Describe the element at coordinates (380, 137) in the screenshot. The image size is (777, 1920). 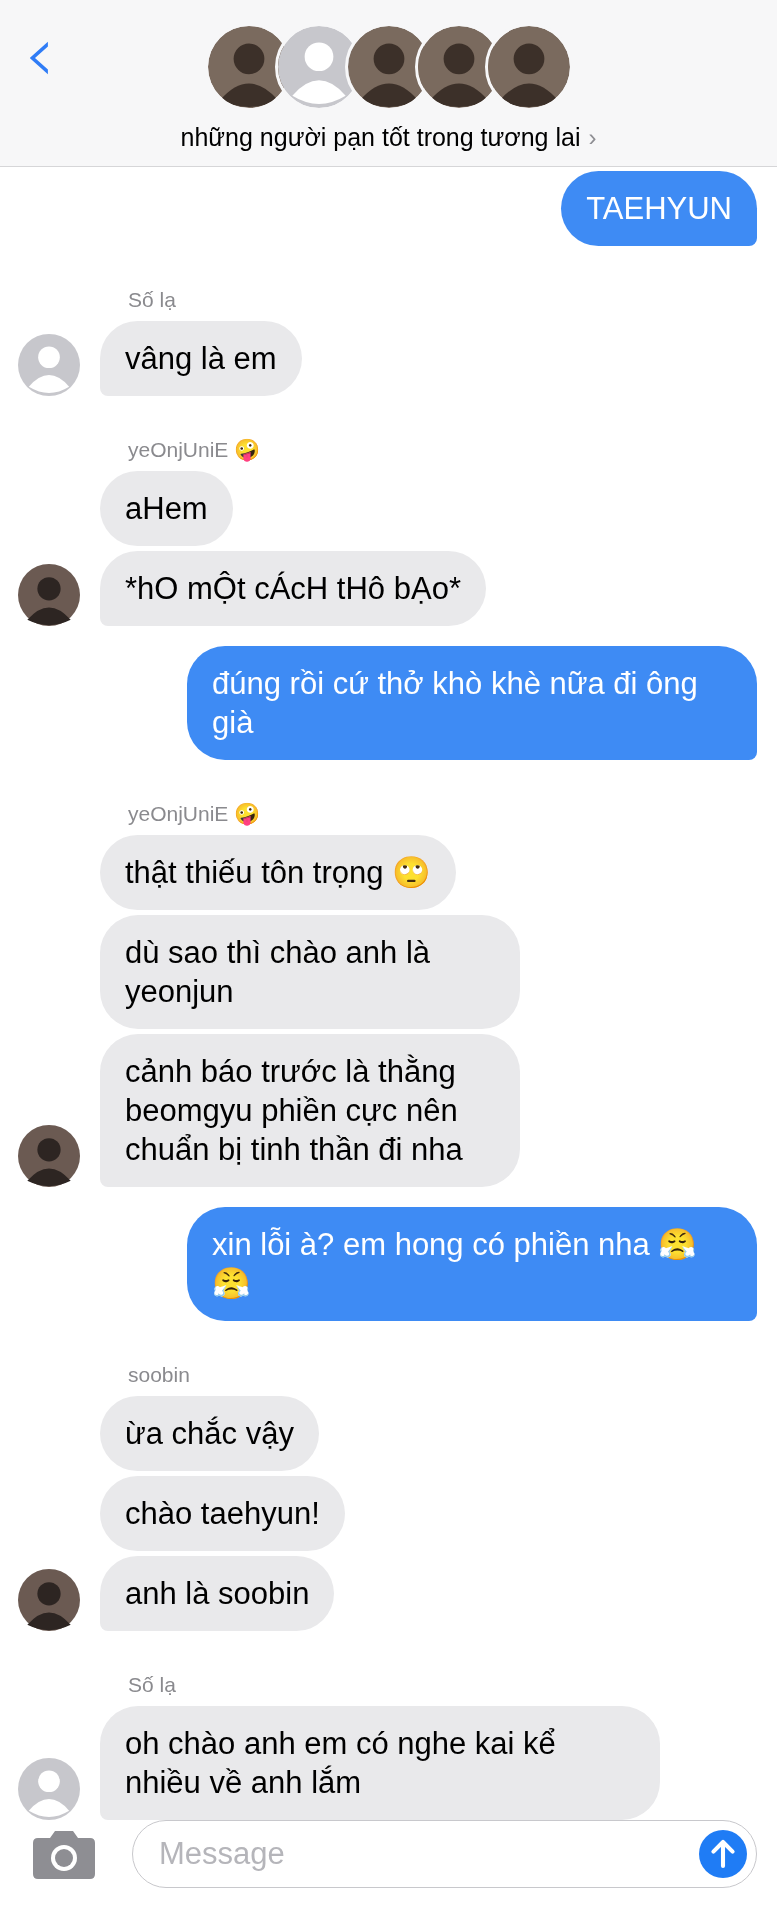
I see `group-title: những người pạn tốt trong tương lai` at that location.